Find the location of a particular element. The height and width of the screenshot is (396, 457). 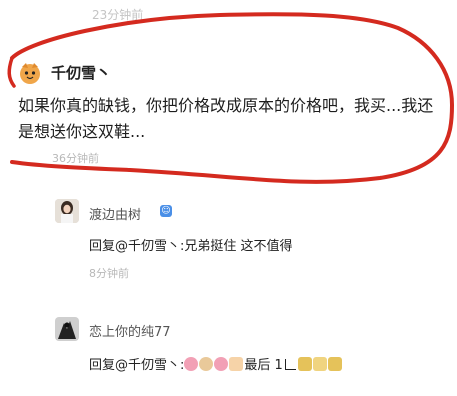

member-badge-icon: ☺ is located at coordinates (166, 211).